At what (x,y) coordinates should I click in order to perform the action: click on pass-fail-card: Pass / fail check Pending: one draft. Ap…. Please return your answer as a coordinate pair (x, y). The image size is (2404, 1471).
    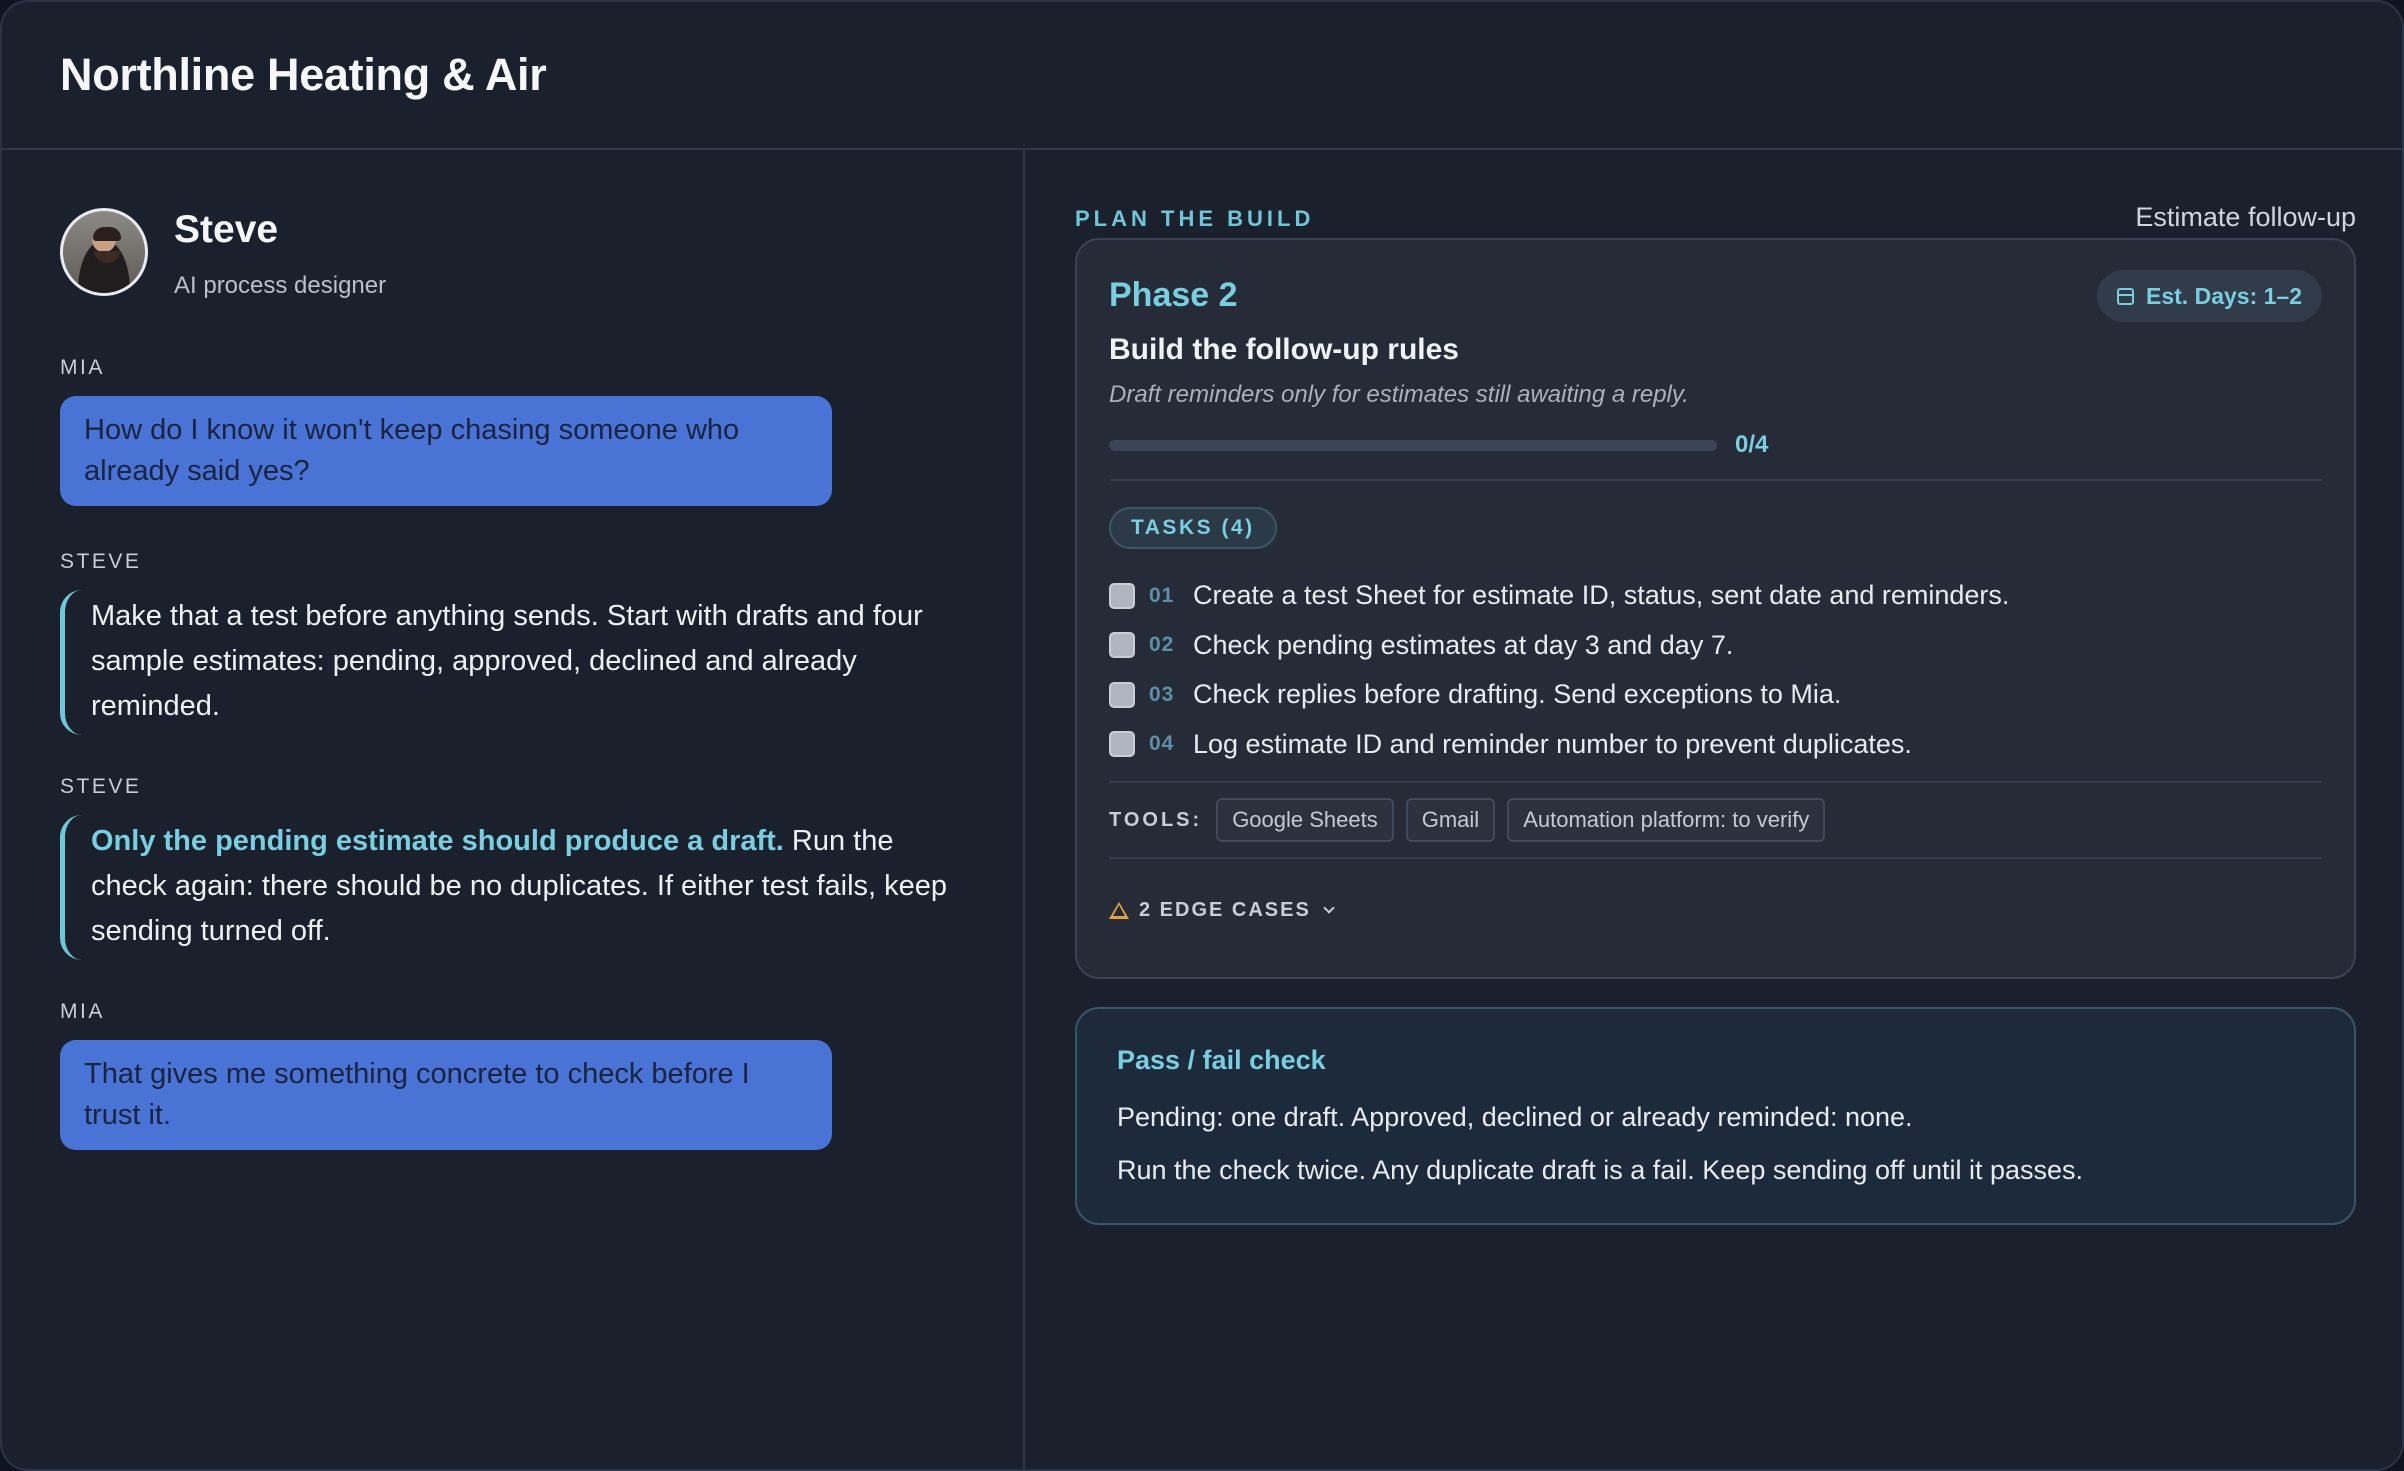
    Looking at the image, I should click on (1715, 1116).